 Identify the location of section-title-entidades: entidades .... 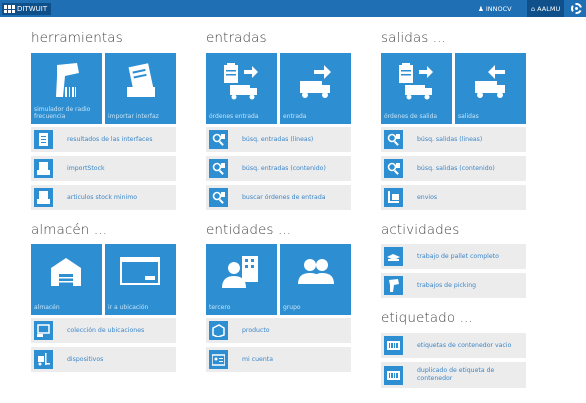
(249, 230).